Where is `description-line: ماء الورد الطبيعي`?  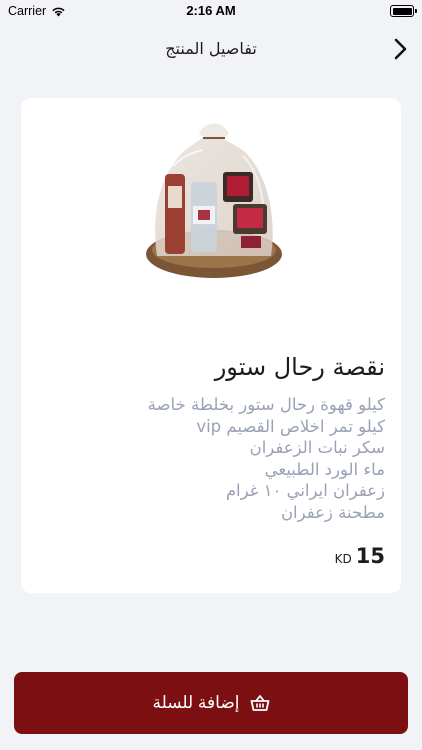
description-line: ماء الورد الطبيعي is located at coordinates (324, 469).